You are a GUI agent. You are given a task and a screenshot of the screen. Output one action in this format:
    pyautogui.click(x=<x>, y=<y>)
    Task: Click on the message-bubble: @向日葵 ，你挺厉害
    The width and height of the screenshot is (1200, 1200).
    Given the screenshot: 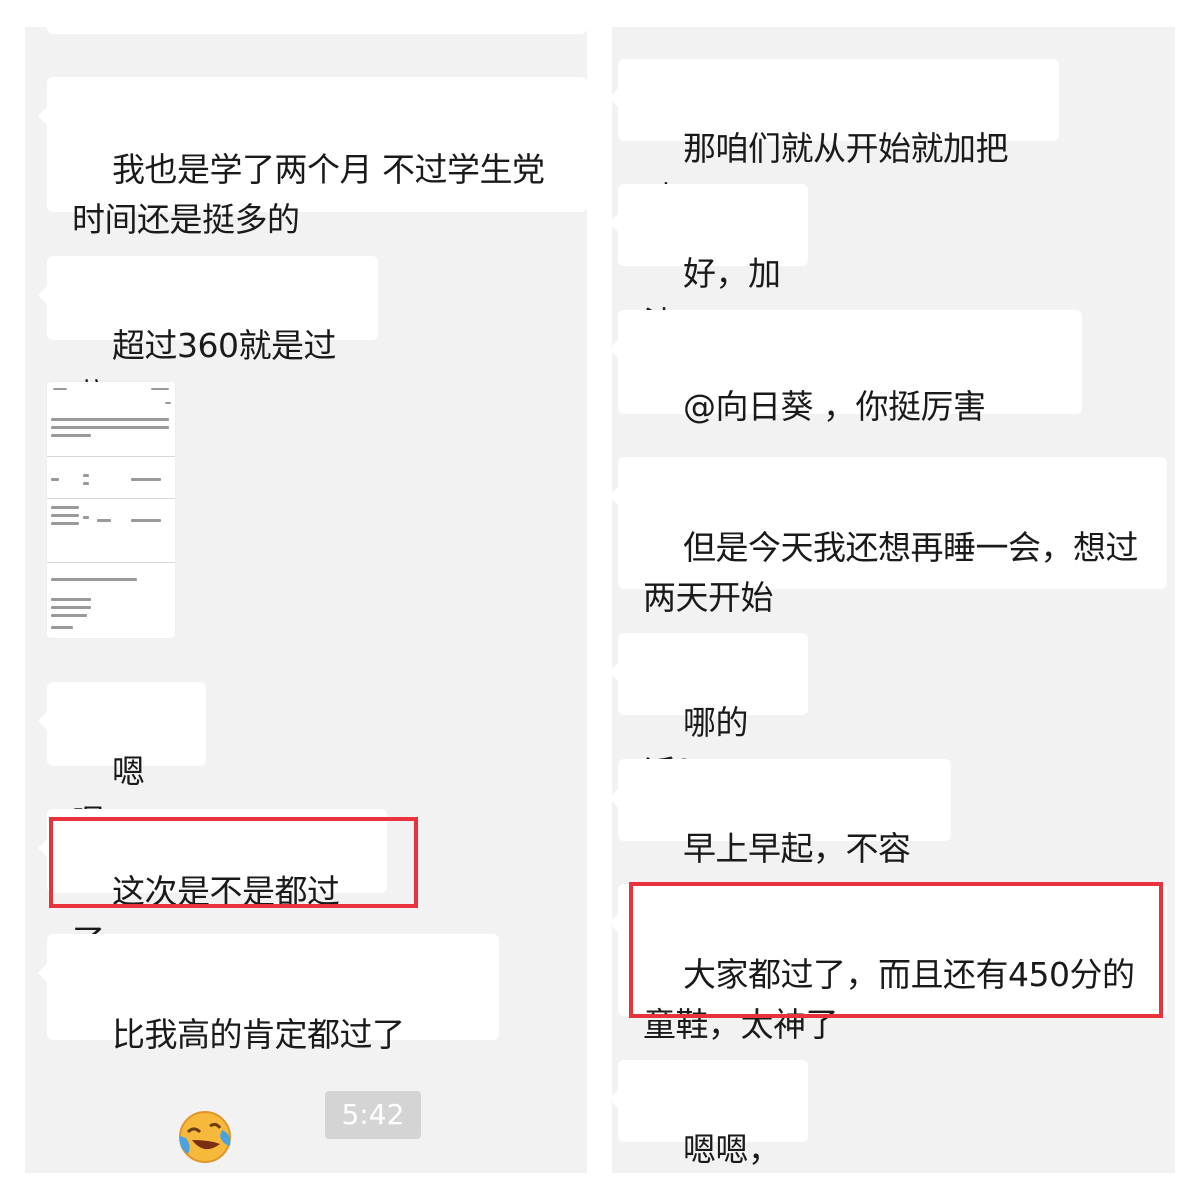 What is the action you would take?
    pyautogui.click(x=847, y=422)
    